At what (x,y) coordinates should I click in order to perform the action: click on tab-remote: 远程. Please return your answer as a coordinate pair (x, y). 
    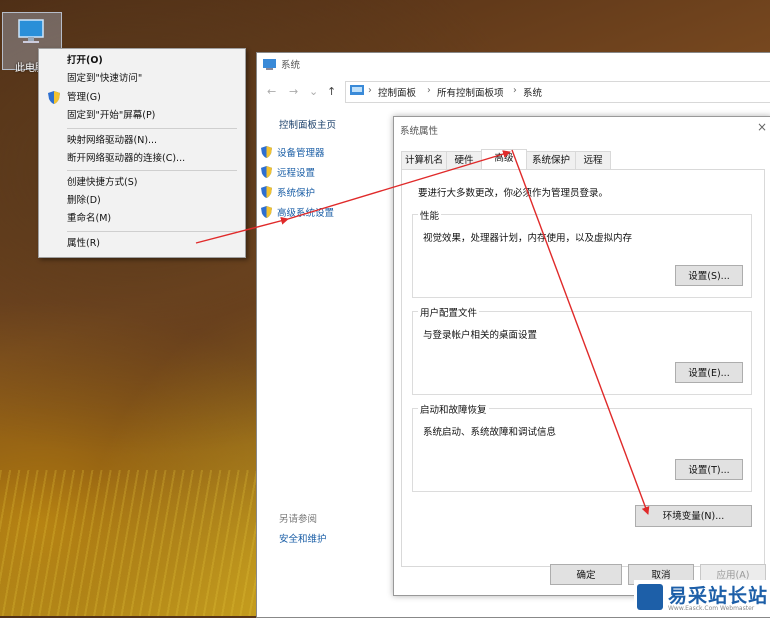
    Looking at the image, I should click on (593, 160).